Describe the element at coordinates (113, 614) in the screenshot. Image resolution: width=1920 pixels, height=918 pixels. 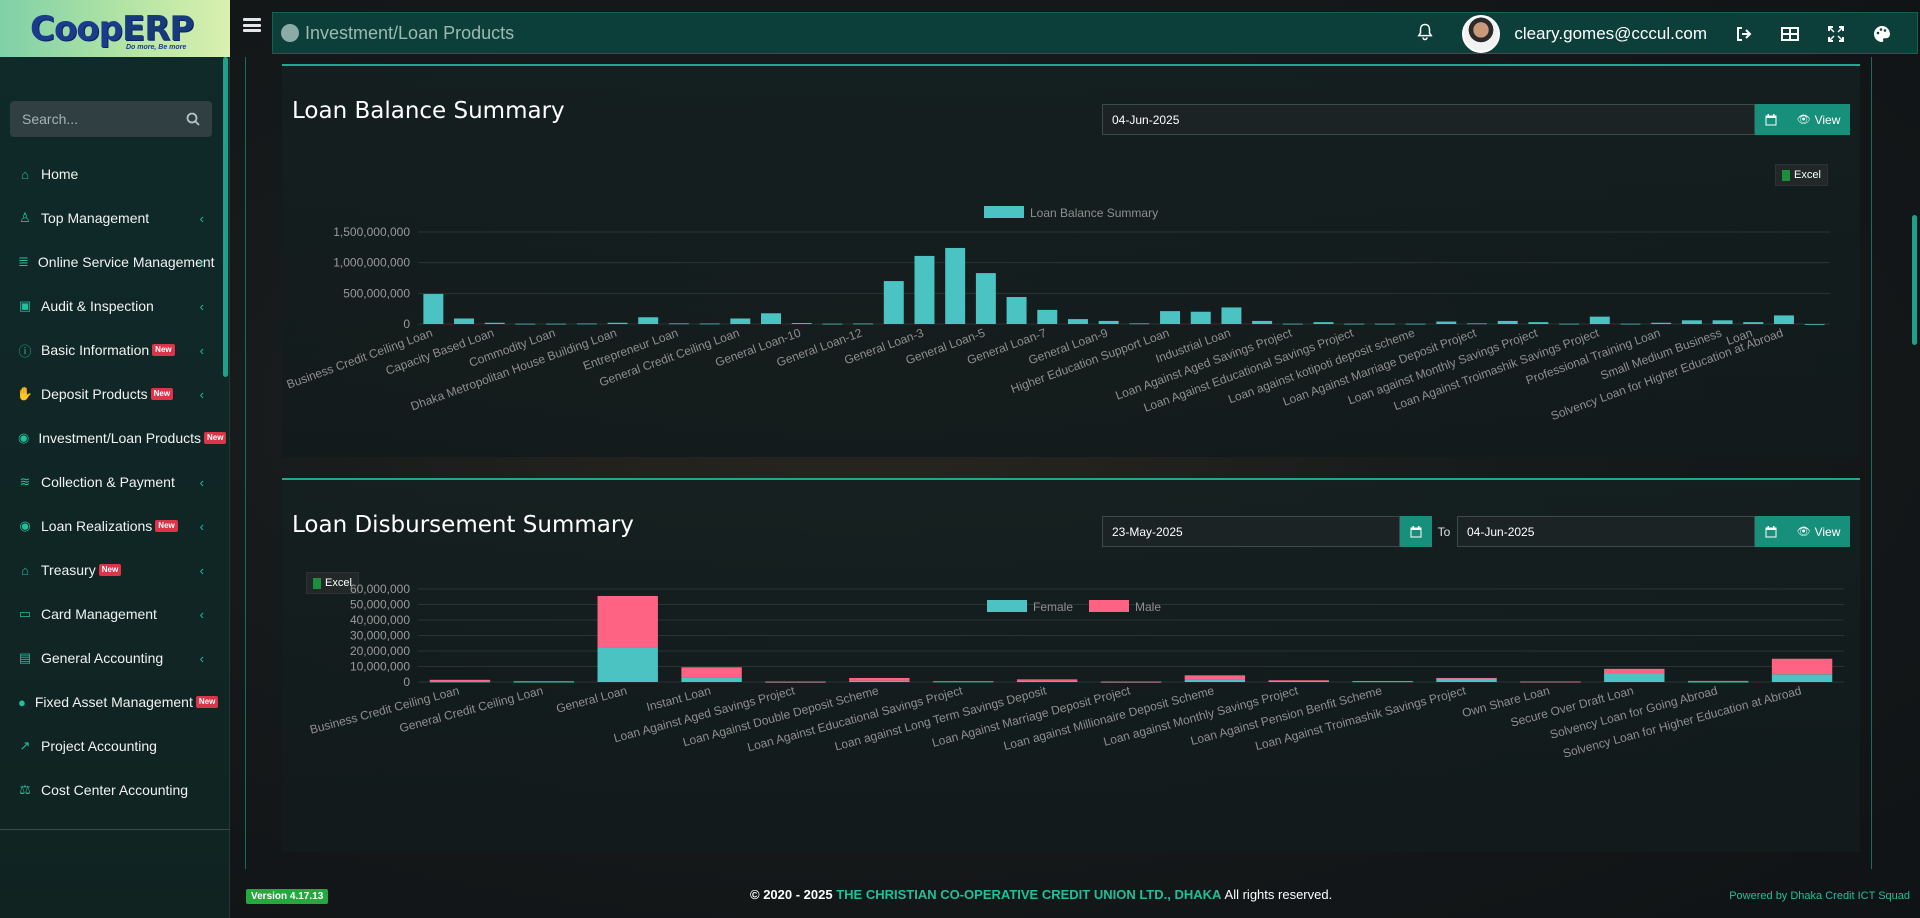
I see `sidebar-item-card-management: ▭ Card Management ‹` at that location.